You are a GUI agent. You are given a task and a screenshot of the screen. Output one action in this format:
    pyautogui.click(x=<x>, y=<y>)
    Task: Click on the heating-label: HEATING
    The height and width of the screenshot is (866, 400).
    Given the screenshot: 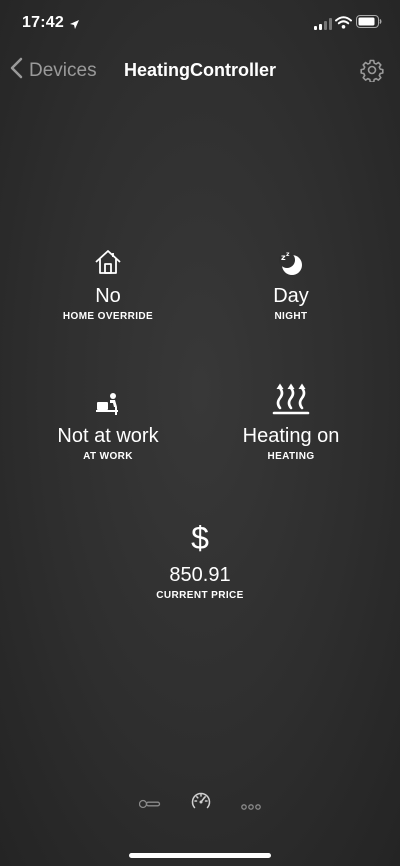 What is the action you would take?
    pyautogui.click(x=291, y=456)
    